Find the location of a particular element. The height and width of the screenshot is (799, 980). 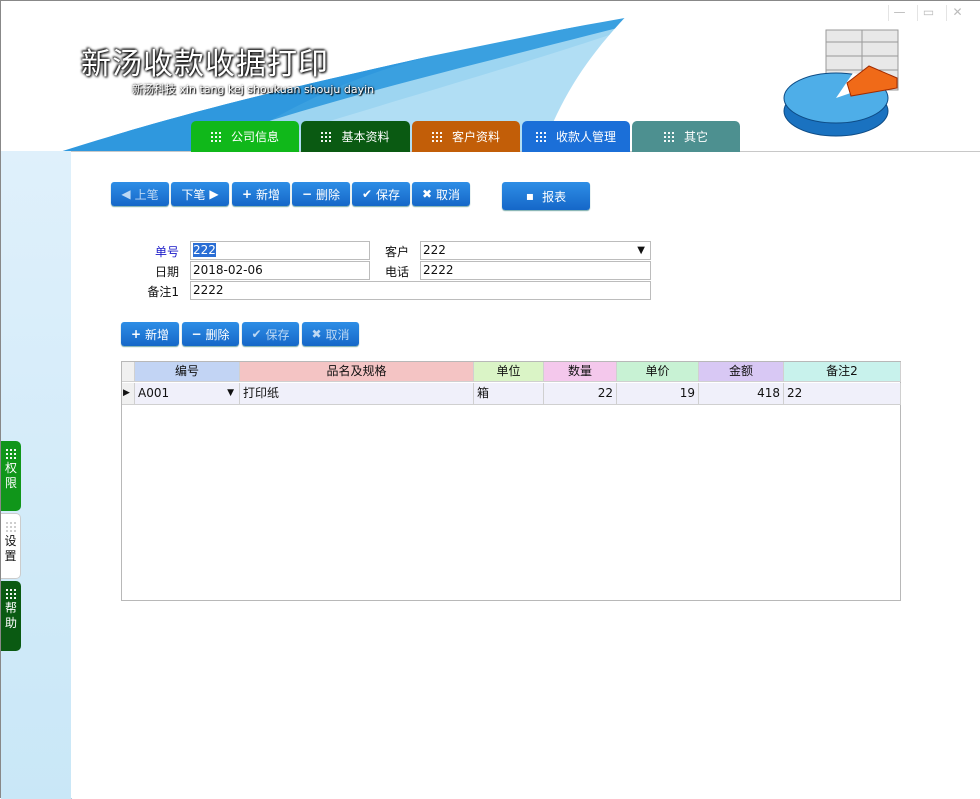

tab-customer-data: 客户资料 is located at coordinates (466, 136).